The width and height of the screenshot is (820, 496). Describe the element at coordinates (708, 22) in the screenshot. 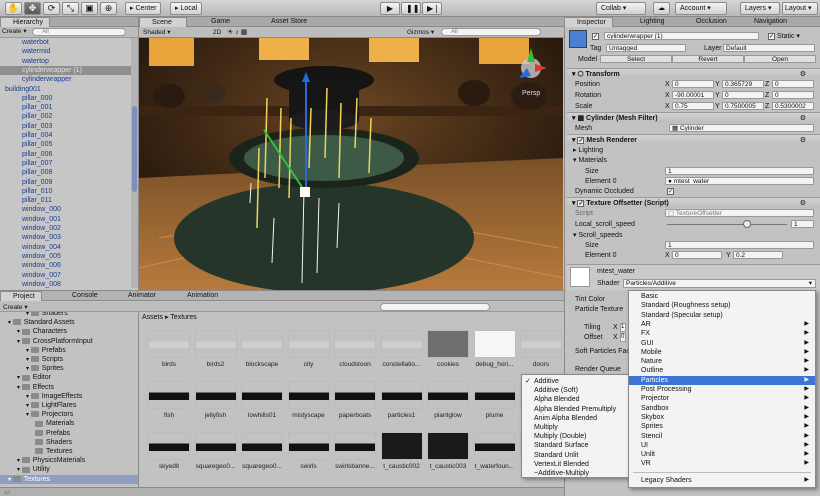

I see `tab-occlusion: Occlusion` at that location.